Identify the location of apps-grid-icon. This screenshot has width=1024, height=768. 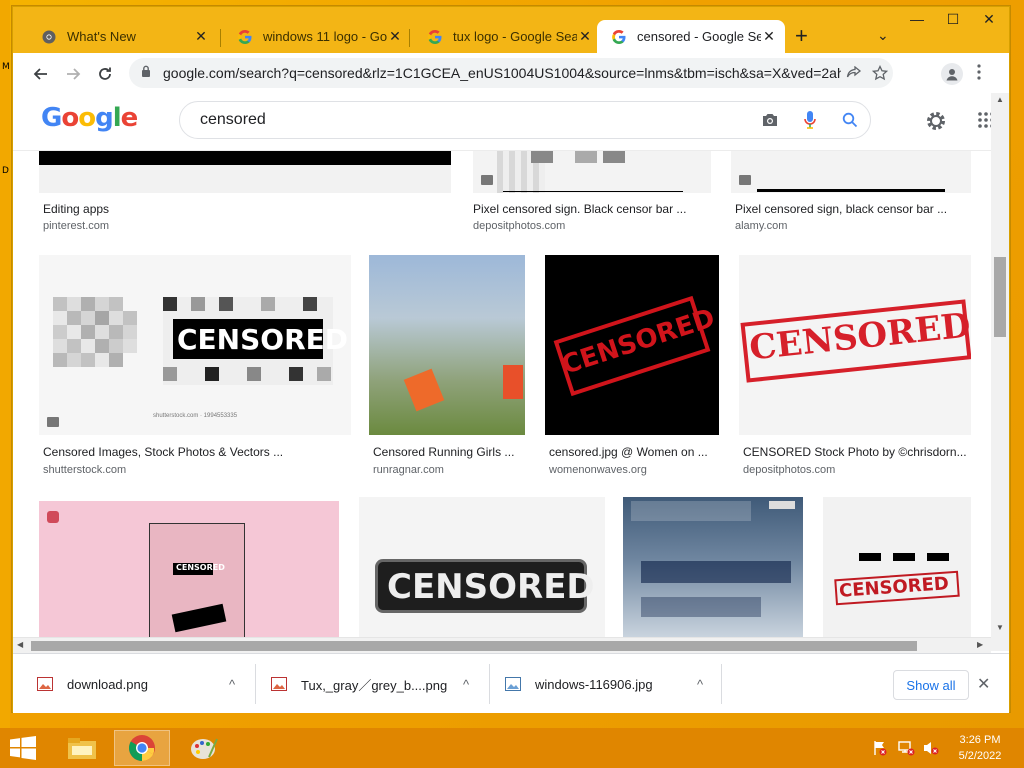
(984, 122).